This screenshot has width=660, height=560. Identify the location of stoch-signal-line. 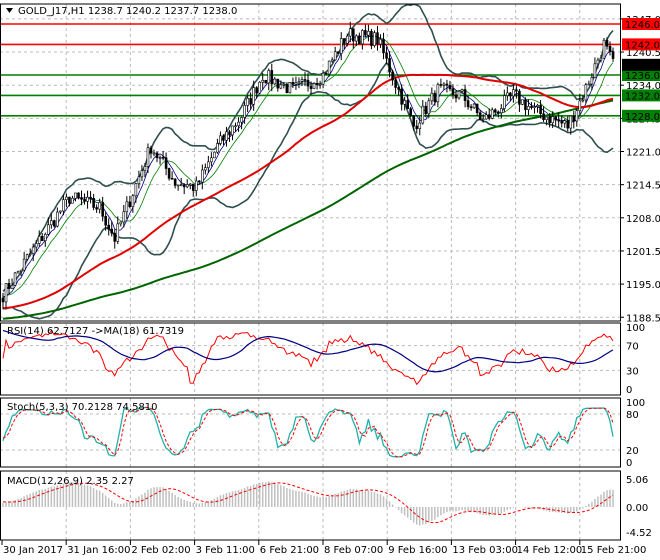
(308, 432).